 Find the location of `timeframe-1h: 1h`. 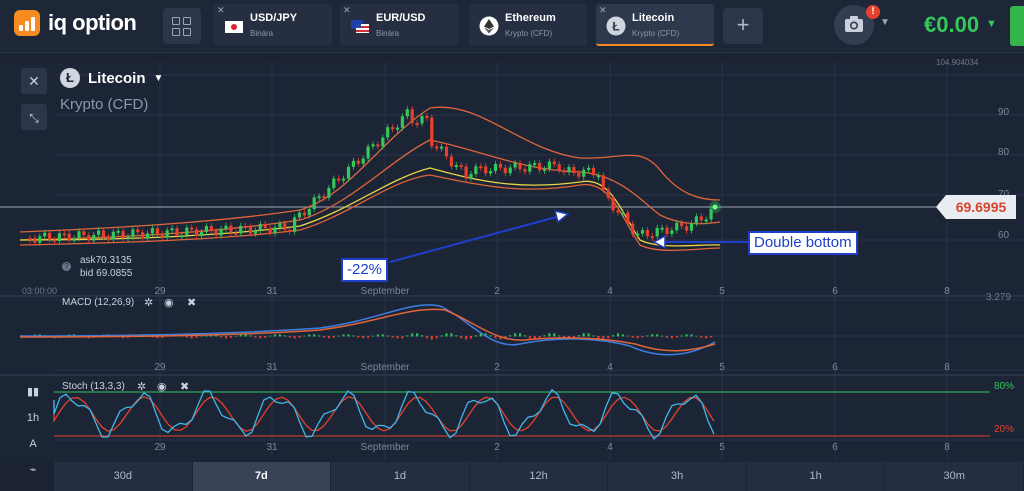

timeframe-1h: 1h is located at coordinates (816, 476).